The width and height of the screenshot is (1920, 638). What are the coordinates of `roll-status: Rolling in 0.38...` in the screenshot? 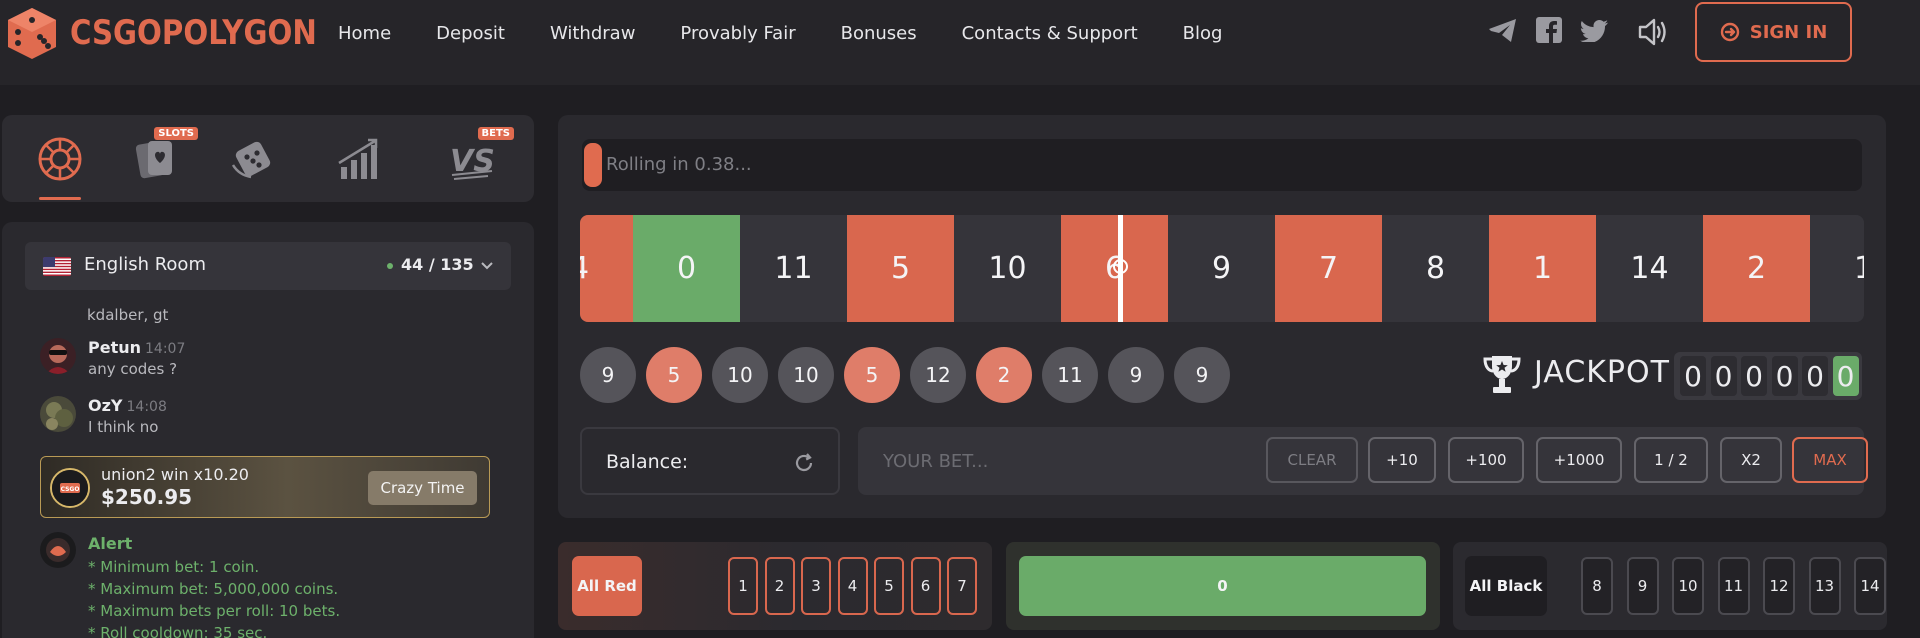 It's located at (679, 164).